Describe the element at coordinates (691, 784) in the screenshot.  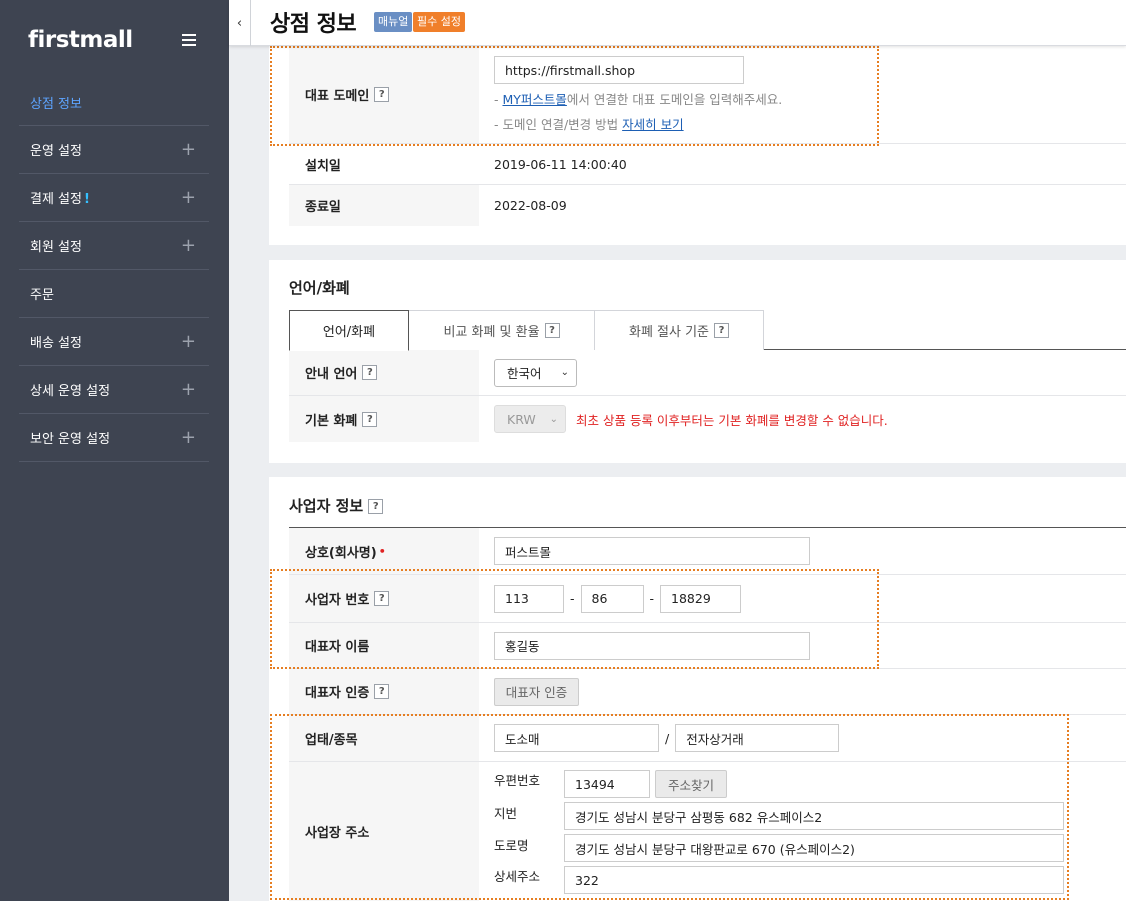
I see `address-search-button: 주소찾기` at that location.